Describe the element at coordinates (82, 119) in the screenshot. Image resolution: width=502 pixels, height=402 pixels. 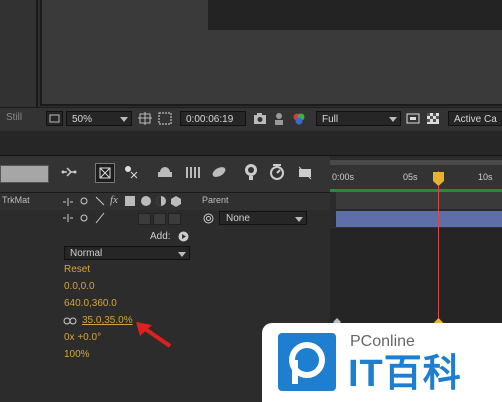
I see `zoom-value: 50%` at that location.